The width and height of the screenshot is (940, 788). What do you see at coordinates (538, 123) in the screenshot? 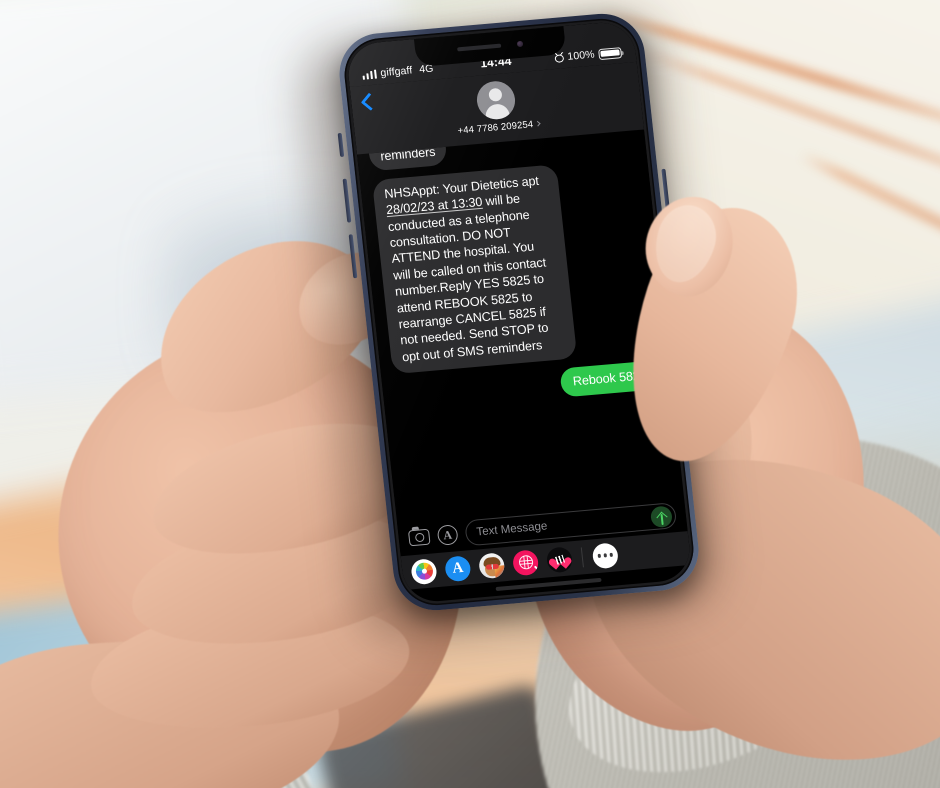
I see `chevron-right-icon` at bounding box center [538, 123].